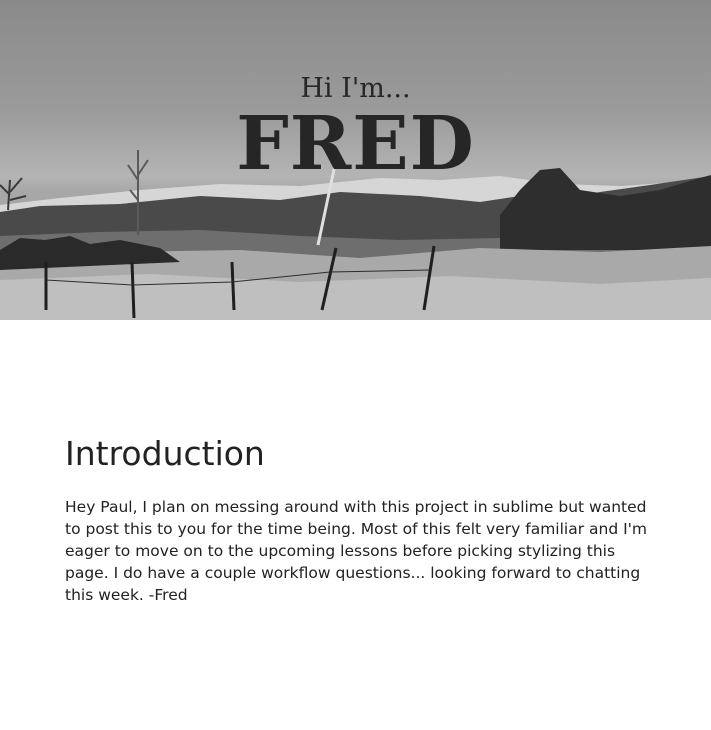  I want to click on name-title: FRED, so click(355, 144).